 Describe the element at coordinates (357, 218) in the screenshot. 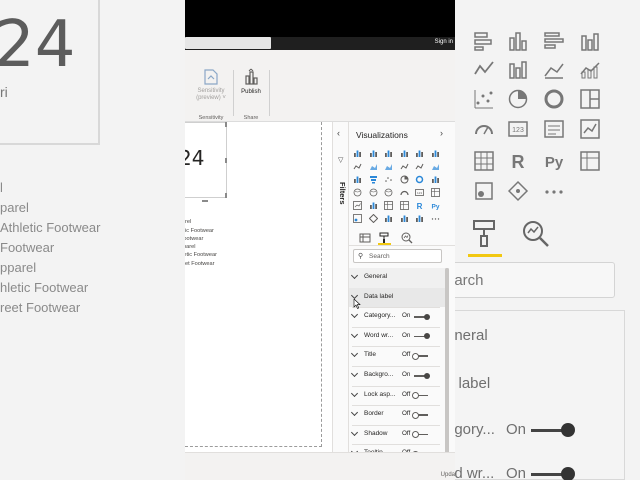

I see `key-influencers-icon` at that location.